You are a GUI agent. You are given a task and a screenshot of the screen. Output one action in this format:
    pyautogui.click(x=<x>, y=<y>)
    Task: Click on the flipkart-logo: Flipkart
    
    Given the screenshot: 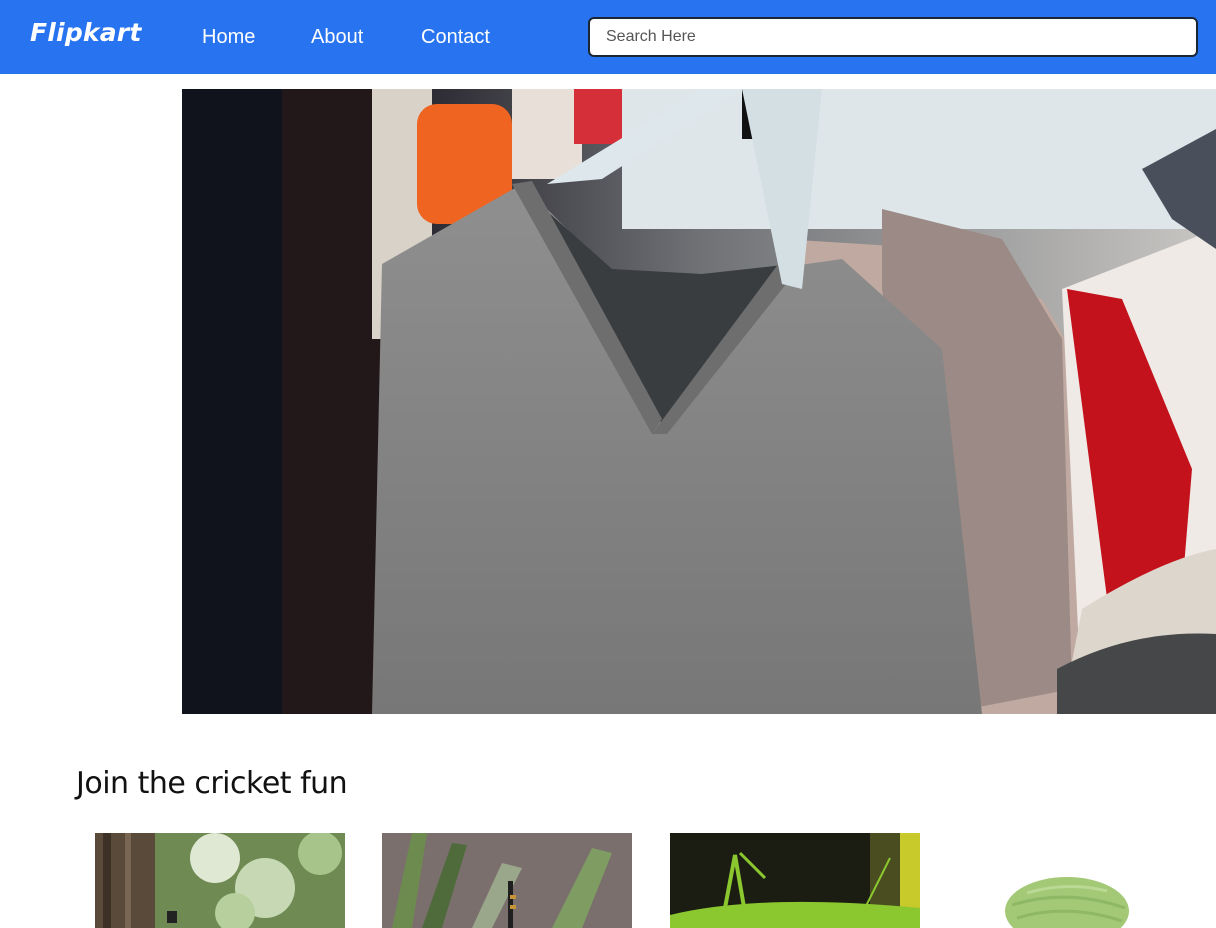 What is the action you would take?
    pyautogui.click(x=86, y=32)
    